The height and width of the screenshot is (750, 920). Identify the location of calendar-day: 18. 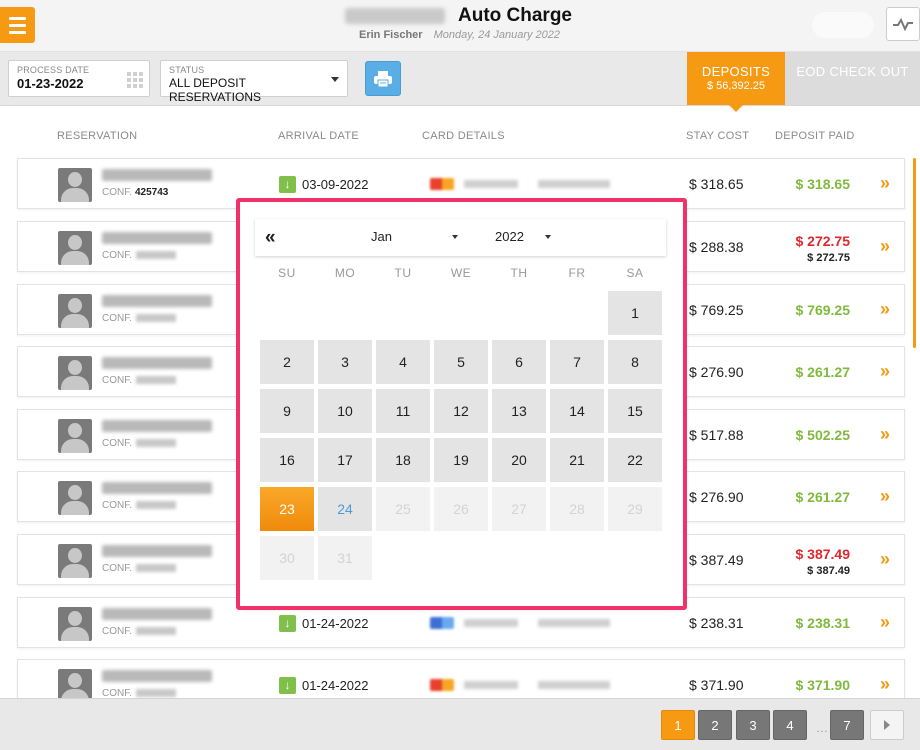
(403, 460).